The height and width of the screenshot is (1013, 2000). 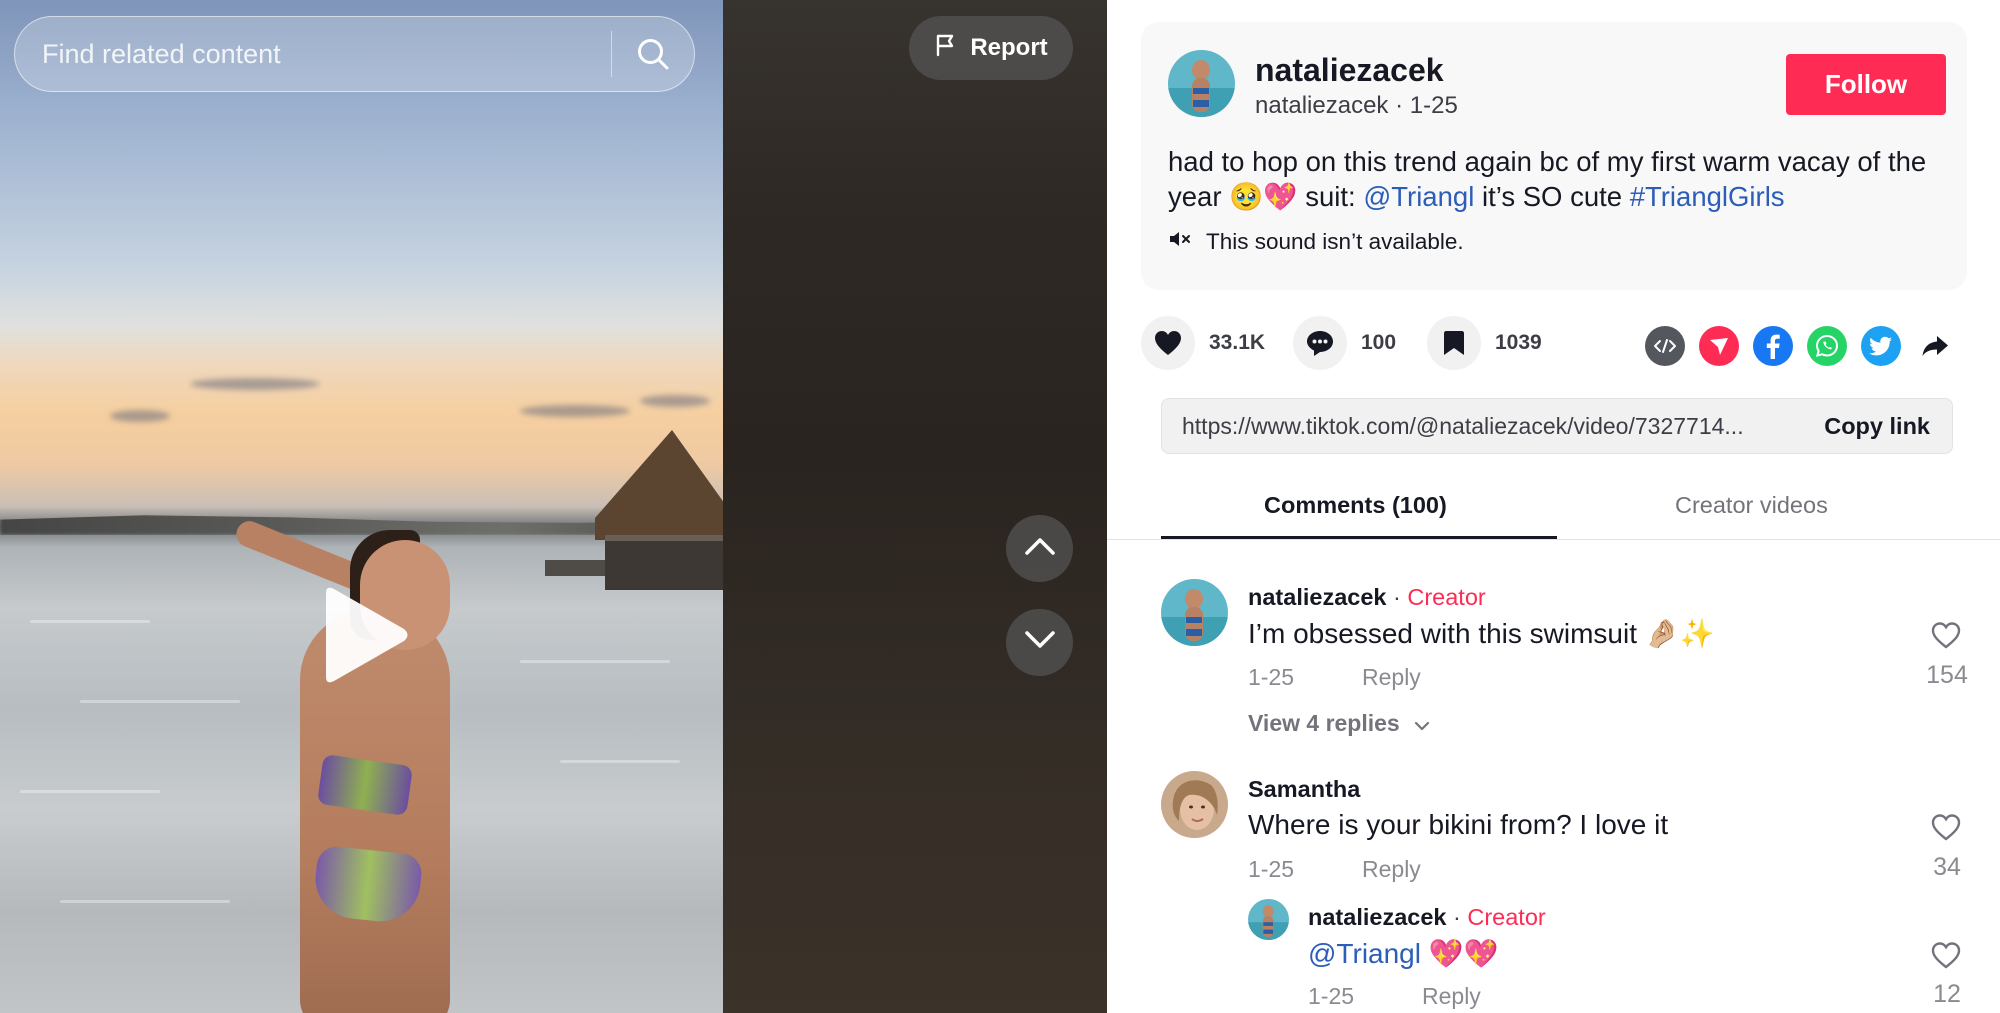 I want to click on next-video-button, so click(x=1039, y=642).